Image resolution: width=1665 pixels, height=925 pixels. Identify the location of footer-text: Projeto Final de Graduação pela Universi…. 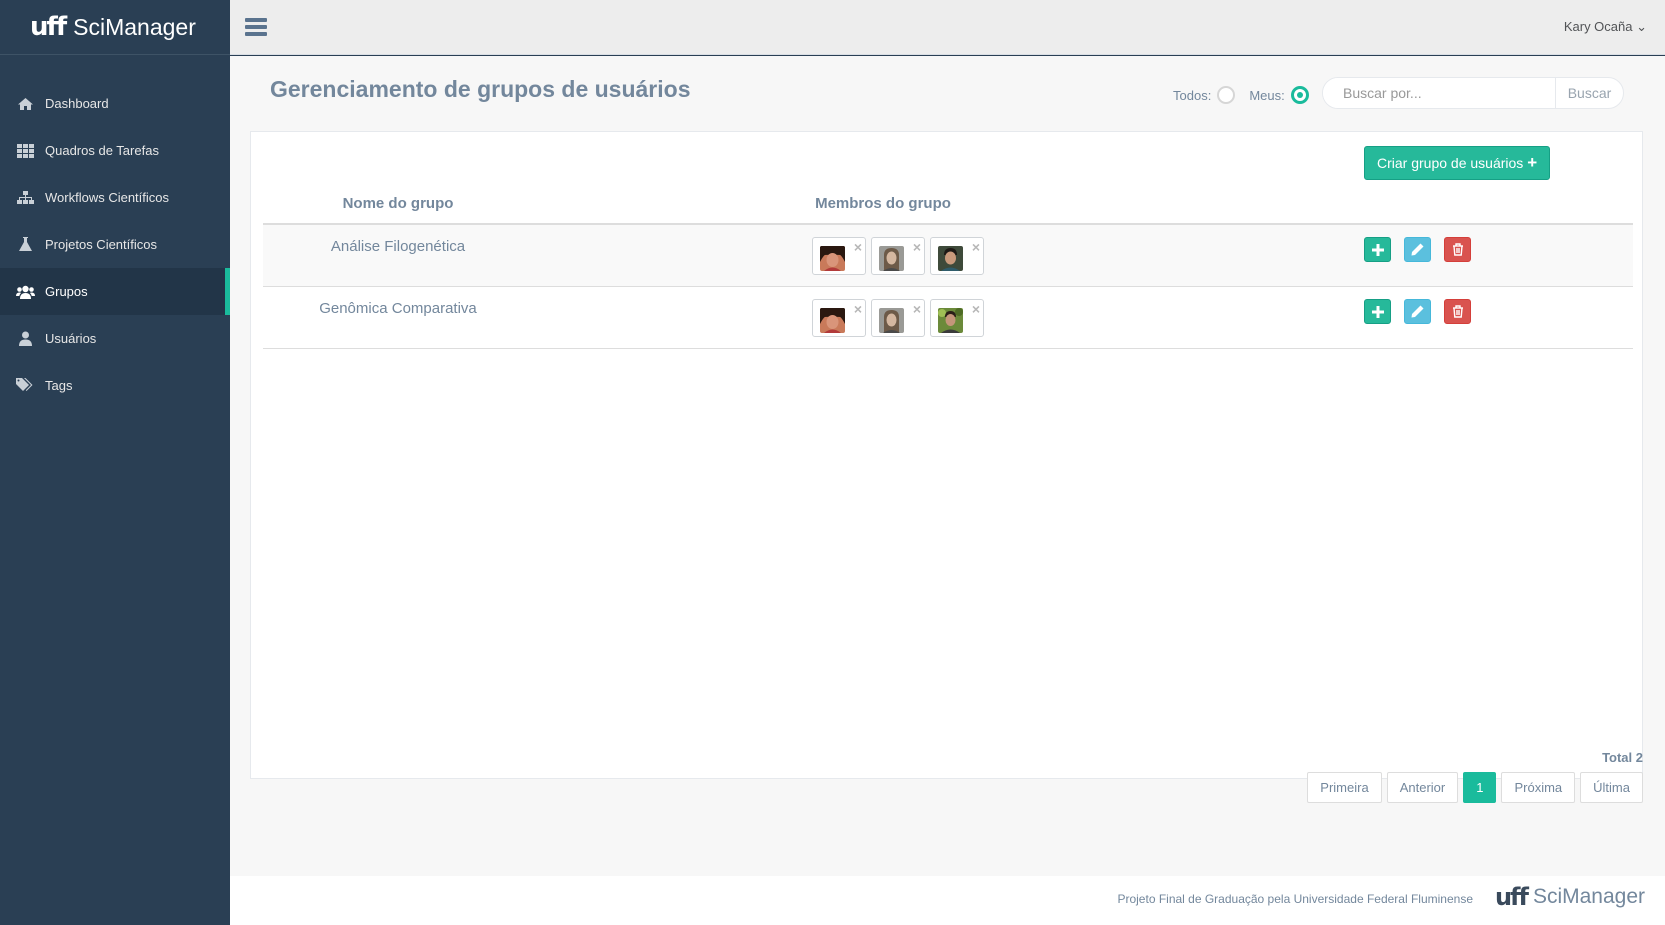
(1295, 899).